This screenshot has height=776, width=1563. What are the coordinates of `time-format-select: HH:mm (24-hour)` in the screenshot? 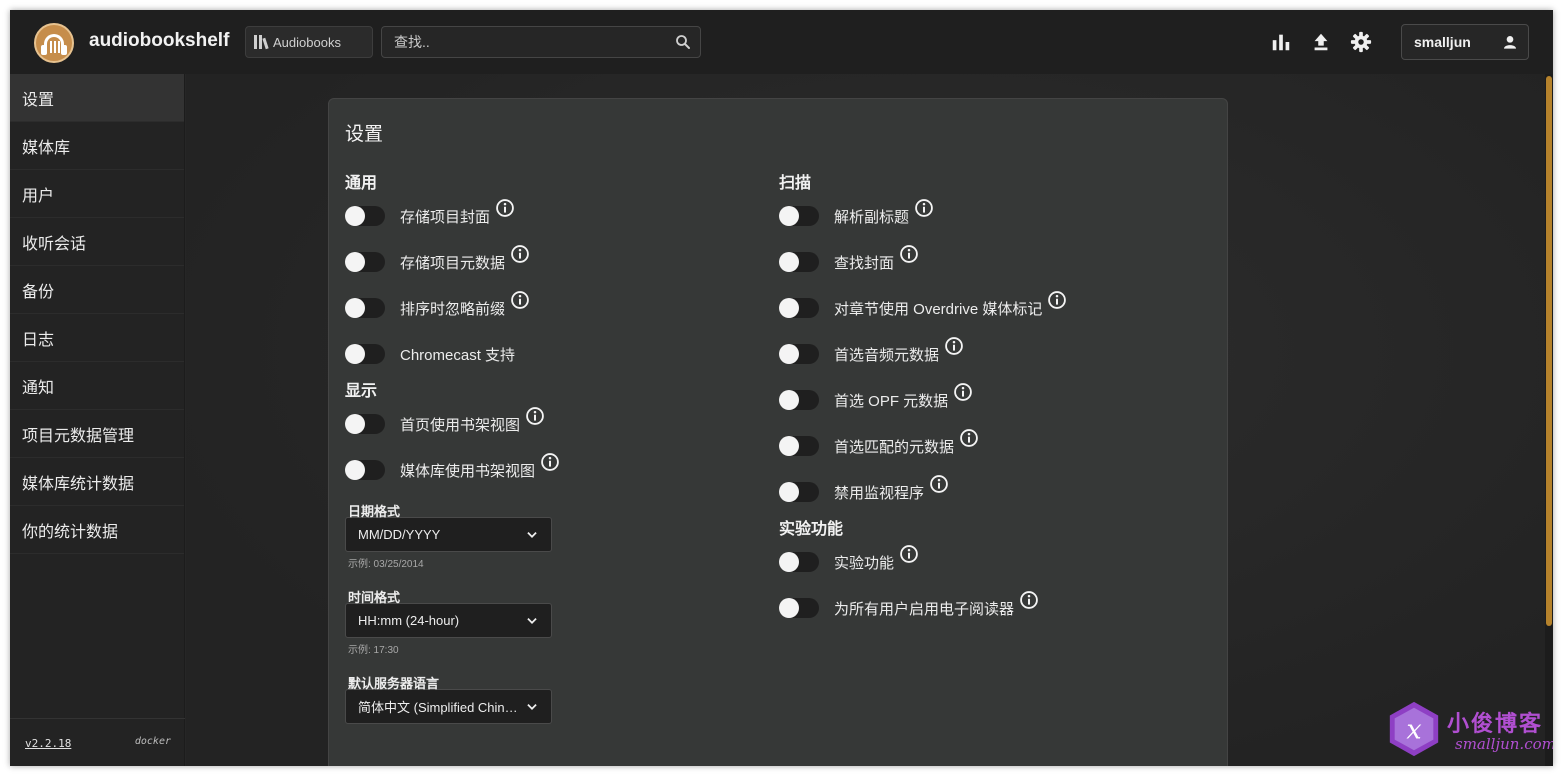 It's located at (448, 620).